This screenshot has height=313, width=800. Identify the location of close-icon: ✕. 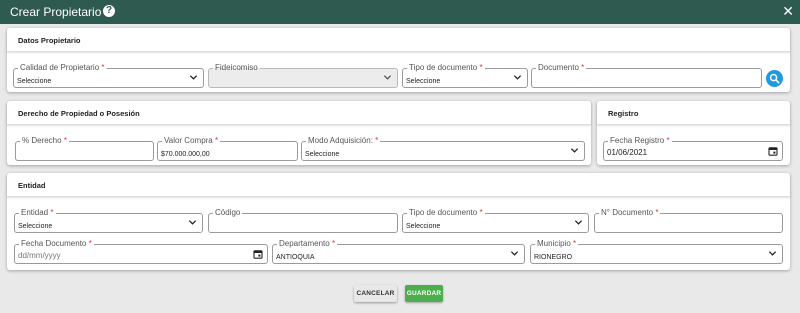
(788, 11).